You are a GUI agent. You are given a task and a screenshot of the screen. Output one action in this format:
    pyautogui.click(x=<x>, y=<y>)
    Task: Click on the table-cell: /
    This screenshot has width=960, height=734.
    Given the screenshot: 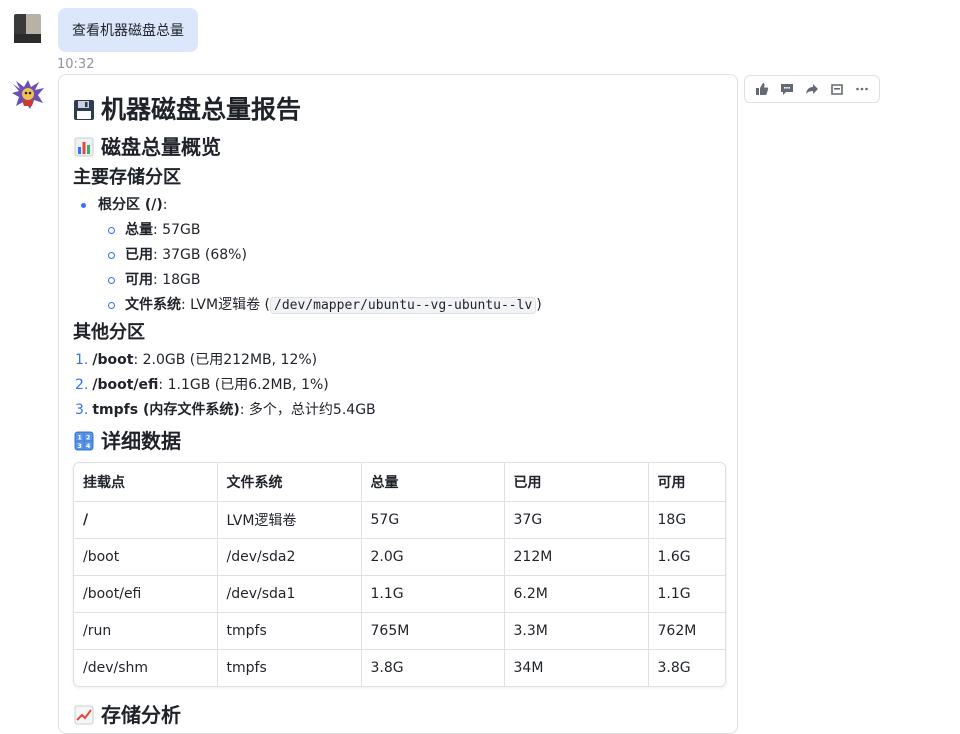 What is the action you would take?
    pyautogui.click(x=146, y=520)
    